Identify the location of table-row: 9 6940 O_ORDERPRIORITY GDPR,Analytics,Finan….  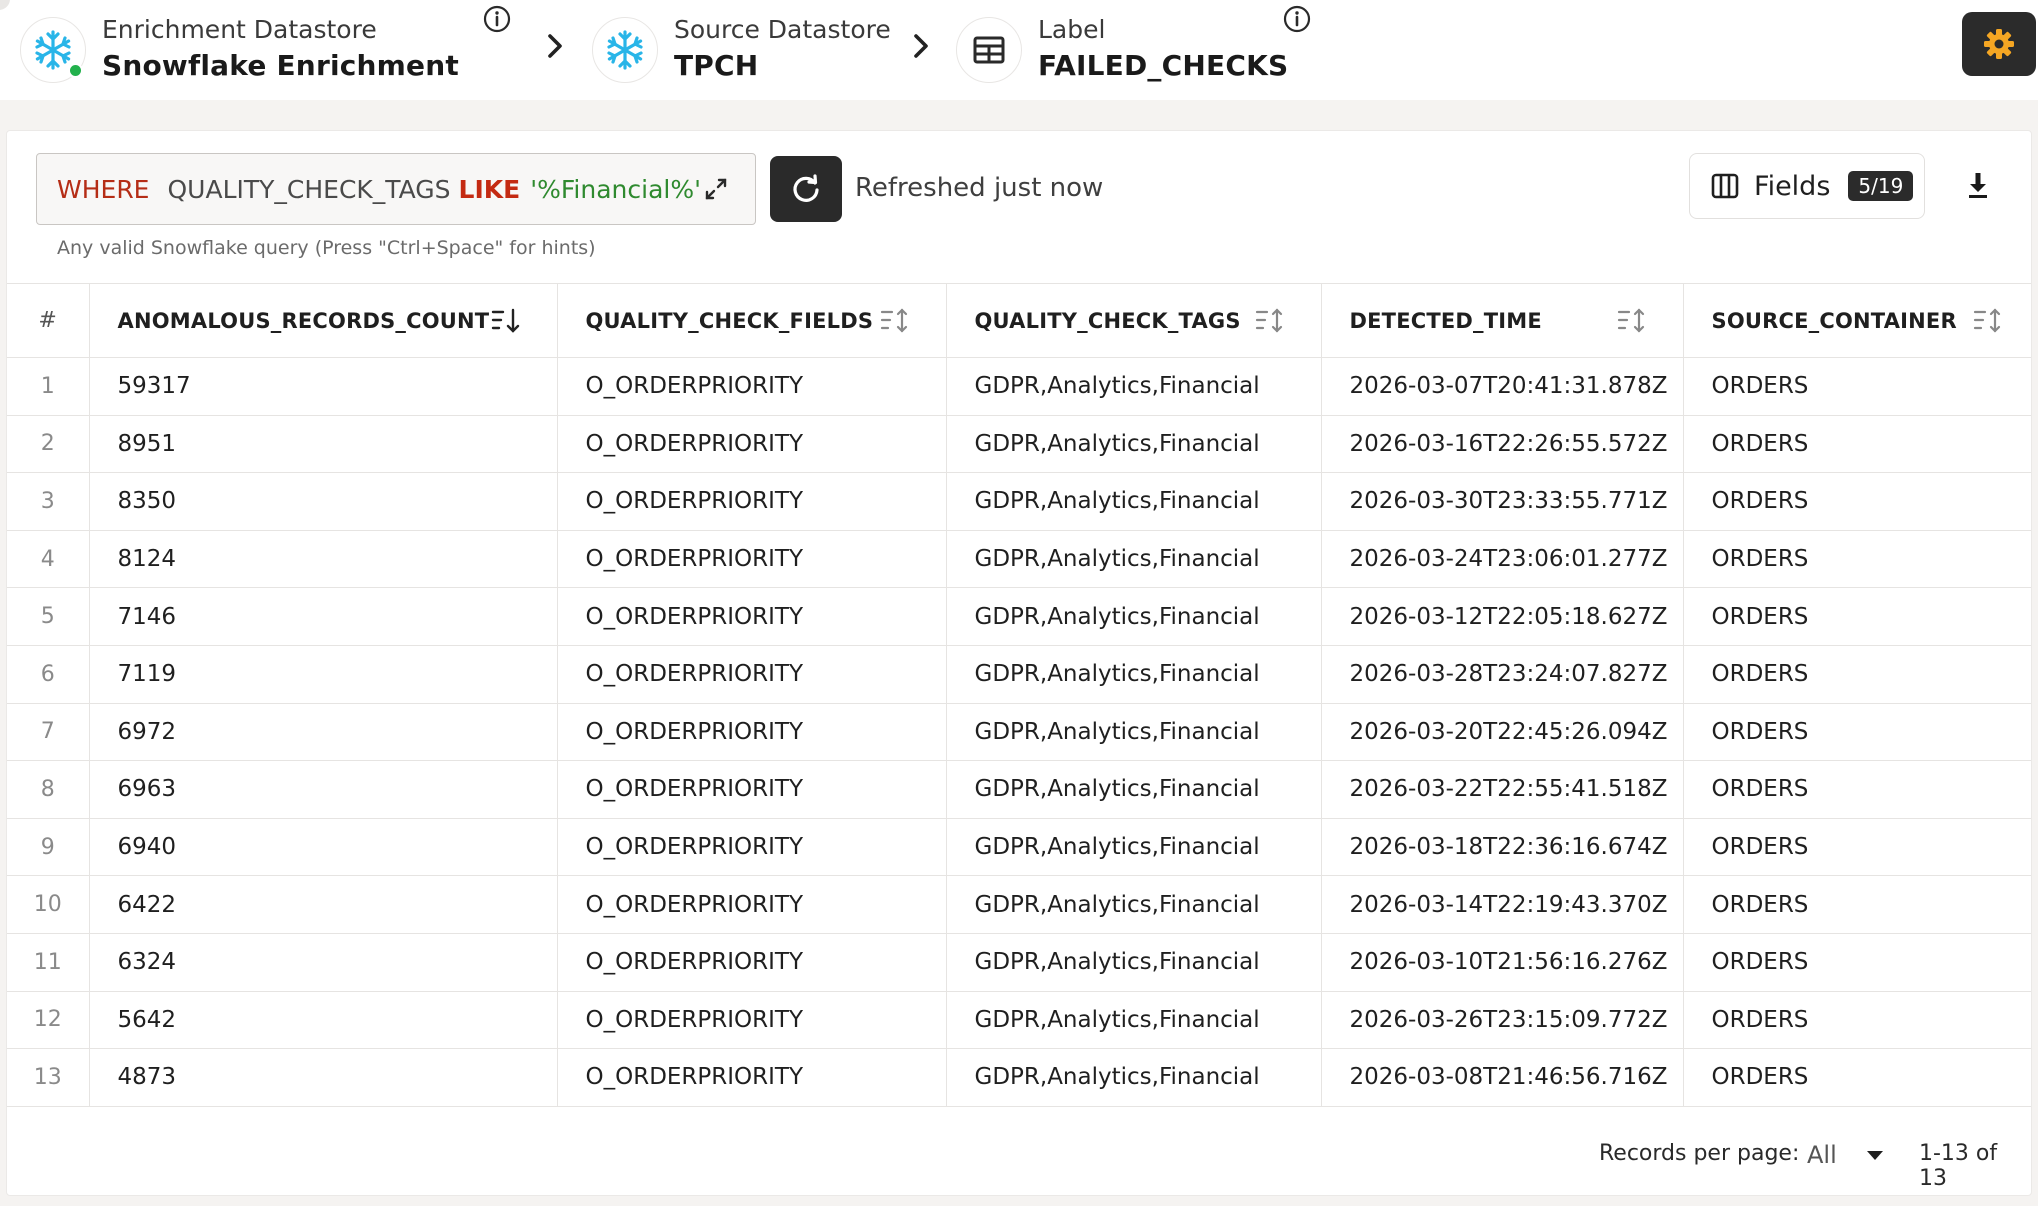
(1019, 847).